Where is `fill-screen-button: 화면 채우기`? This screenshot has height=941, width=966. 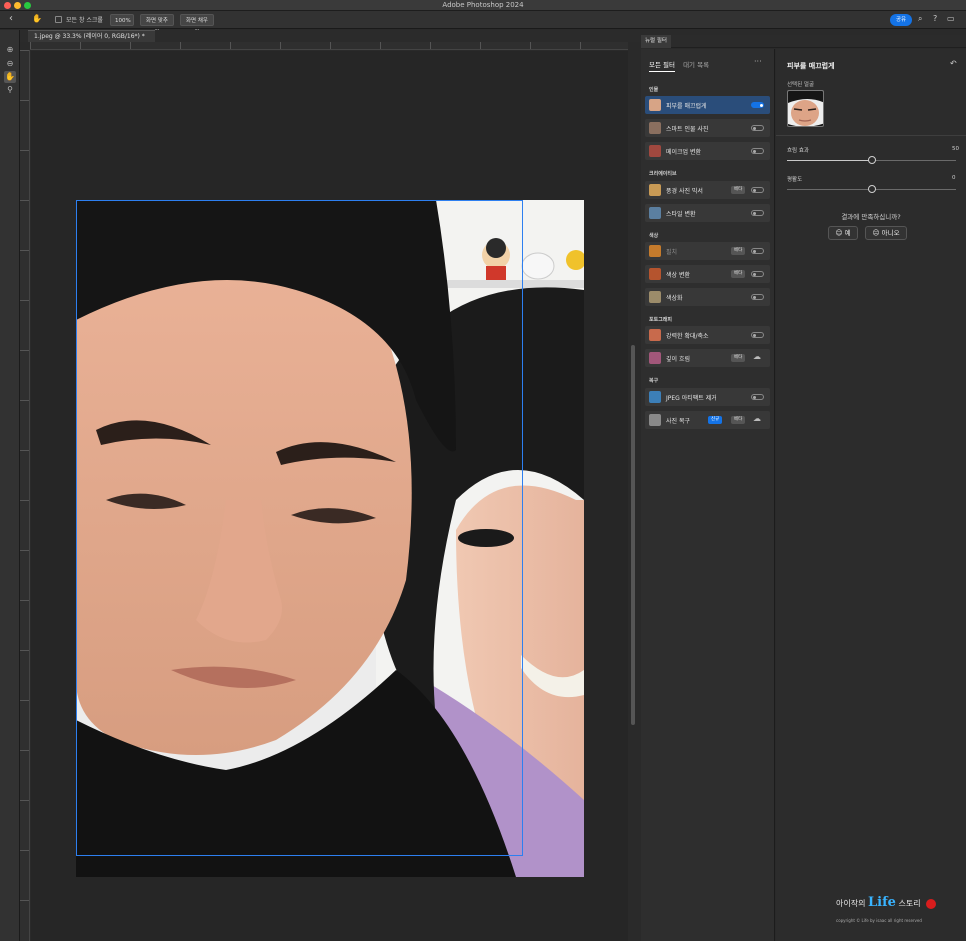
fill-screen-button: 화면 채우기 is located at coordinates (197, 25).